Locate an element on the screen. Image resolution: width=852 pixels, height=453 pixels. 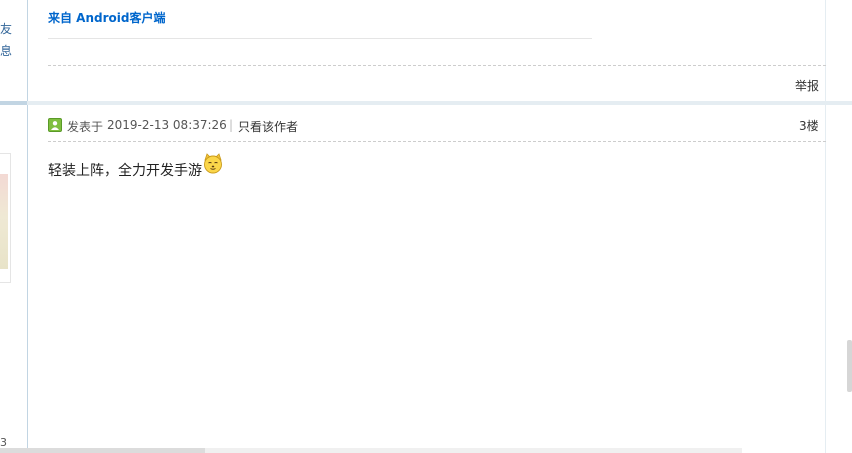
content-right-border is located at coordinates (825, 226).